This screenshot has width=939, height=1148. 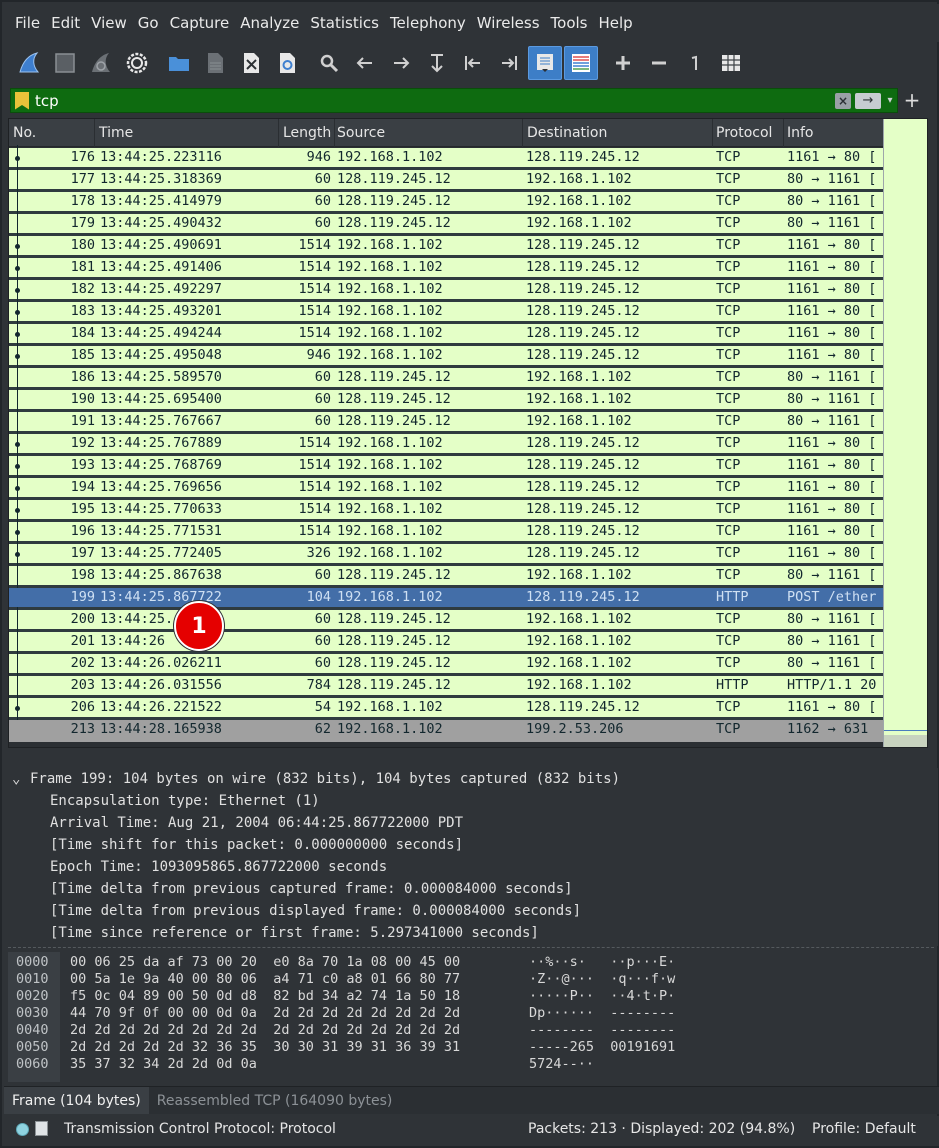 I want to click on add-filter-button: +, so click(x=912, y=100).